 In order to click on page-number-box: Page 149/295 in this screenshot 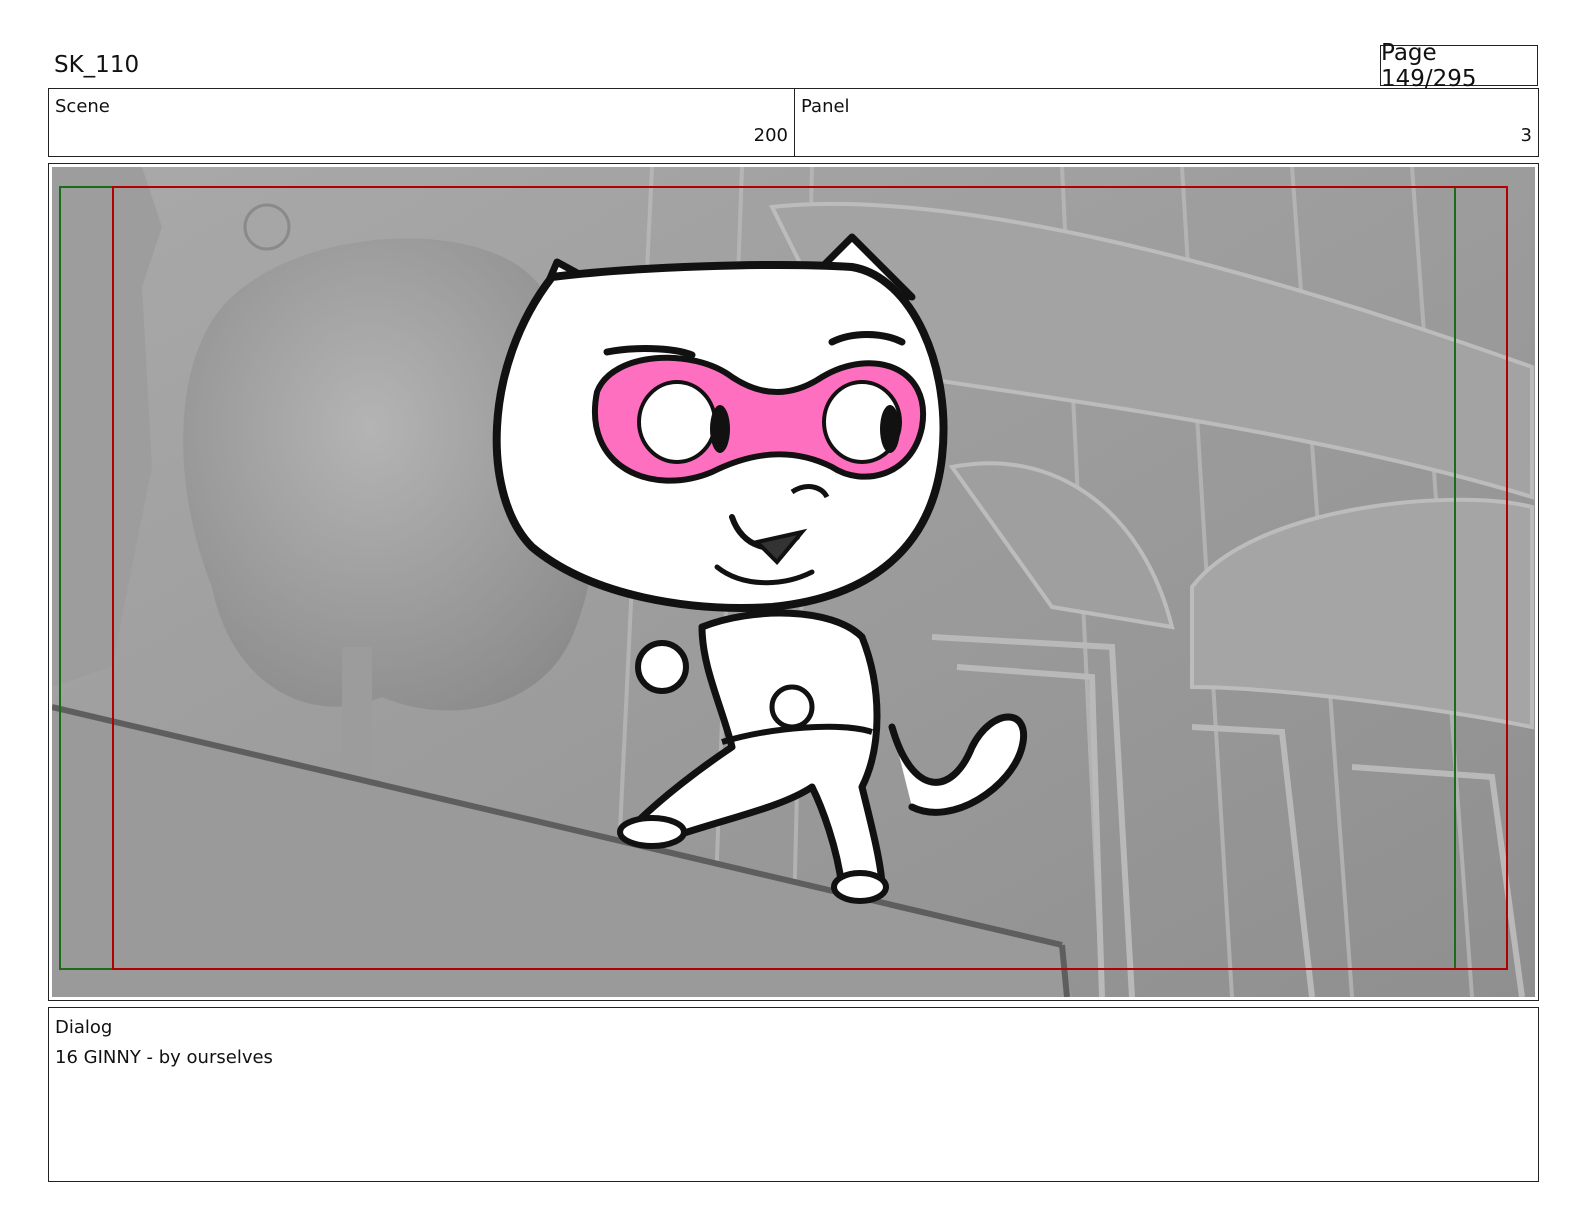, I will do `click(1459, 66)`.